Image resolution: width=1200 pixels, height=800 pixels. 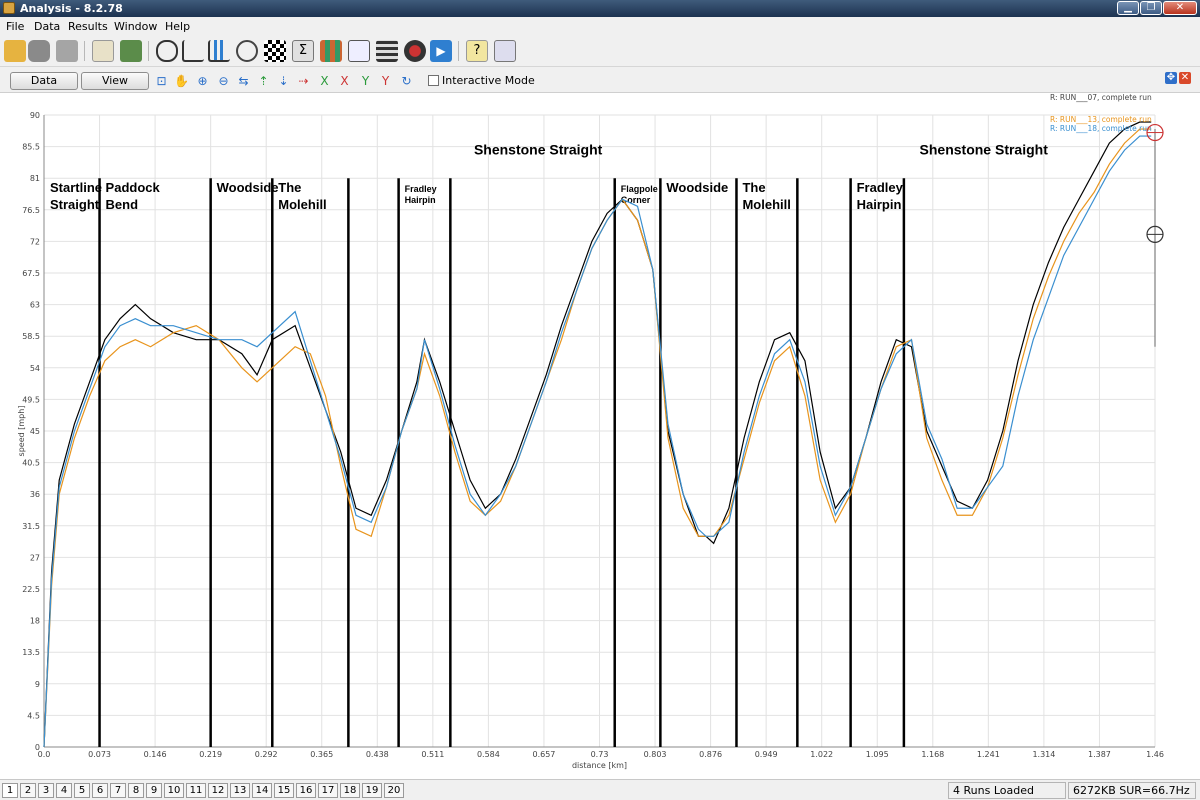 I want to click on run-tab-20: 20, so click(x=394, y=790).